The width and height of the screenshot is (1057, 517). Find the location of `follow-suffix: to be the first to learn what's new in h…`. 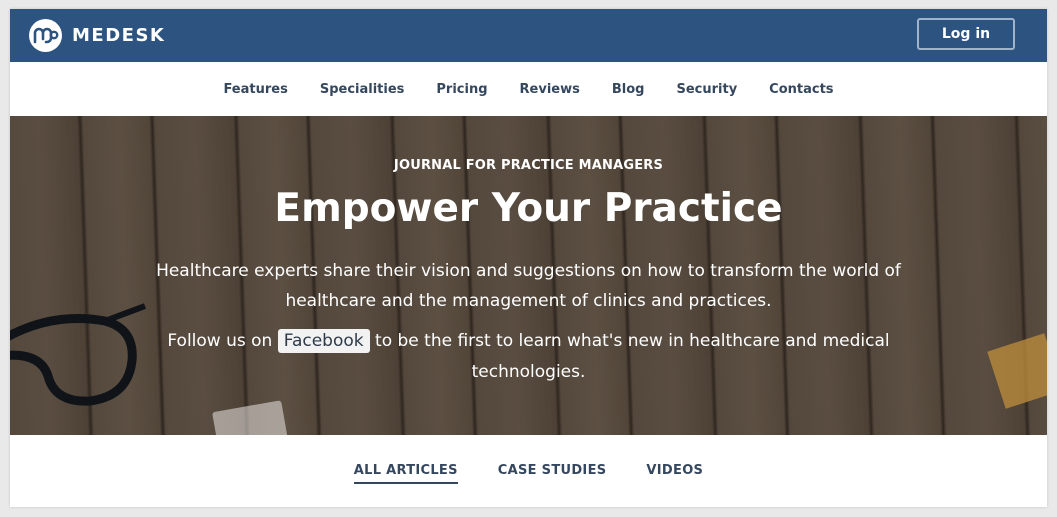

follow-suffix: to be the first to learn what's new in h… is located at coordinates (632, 356).